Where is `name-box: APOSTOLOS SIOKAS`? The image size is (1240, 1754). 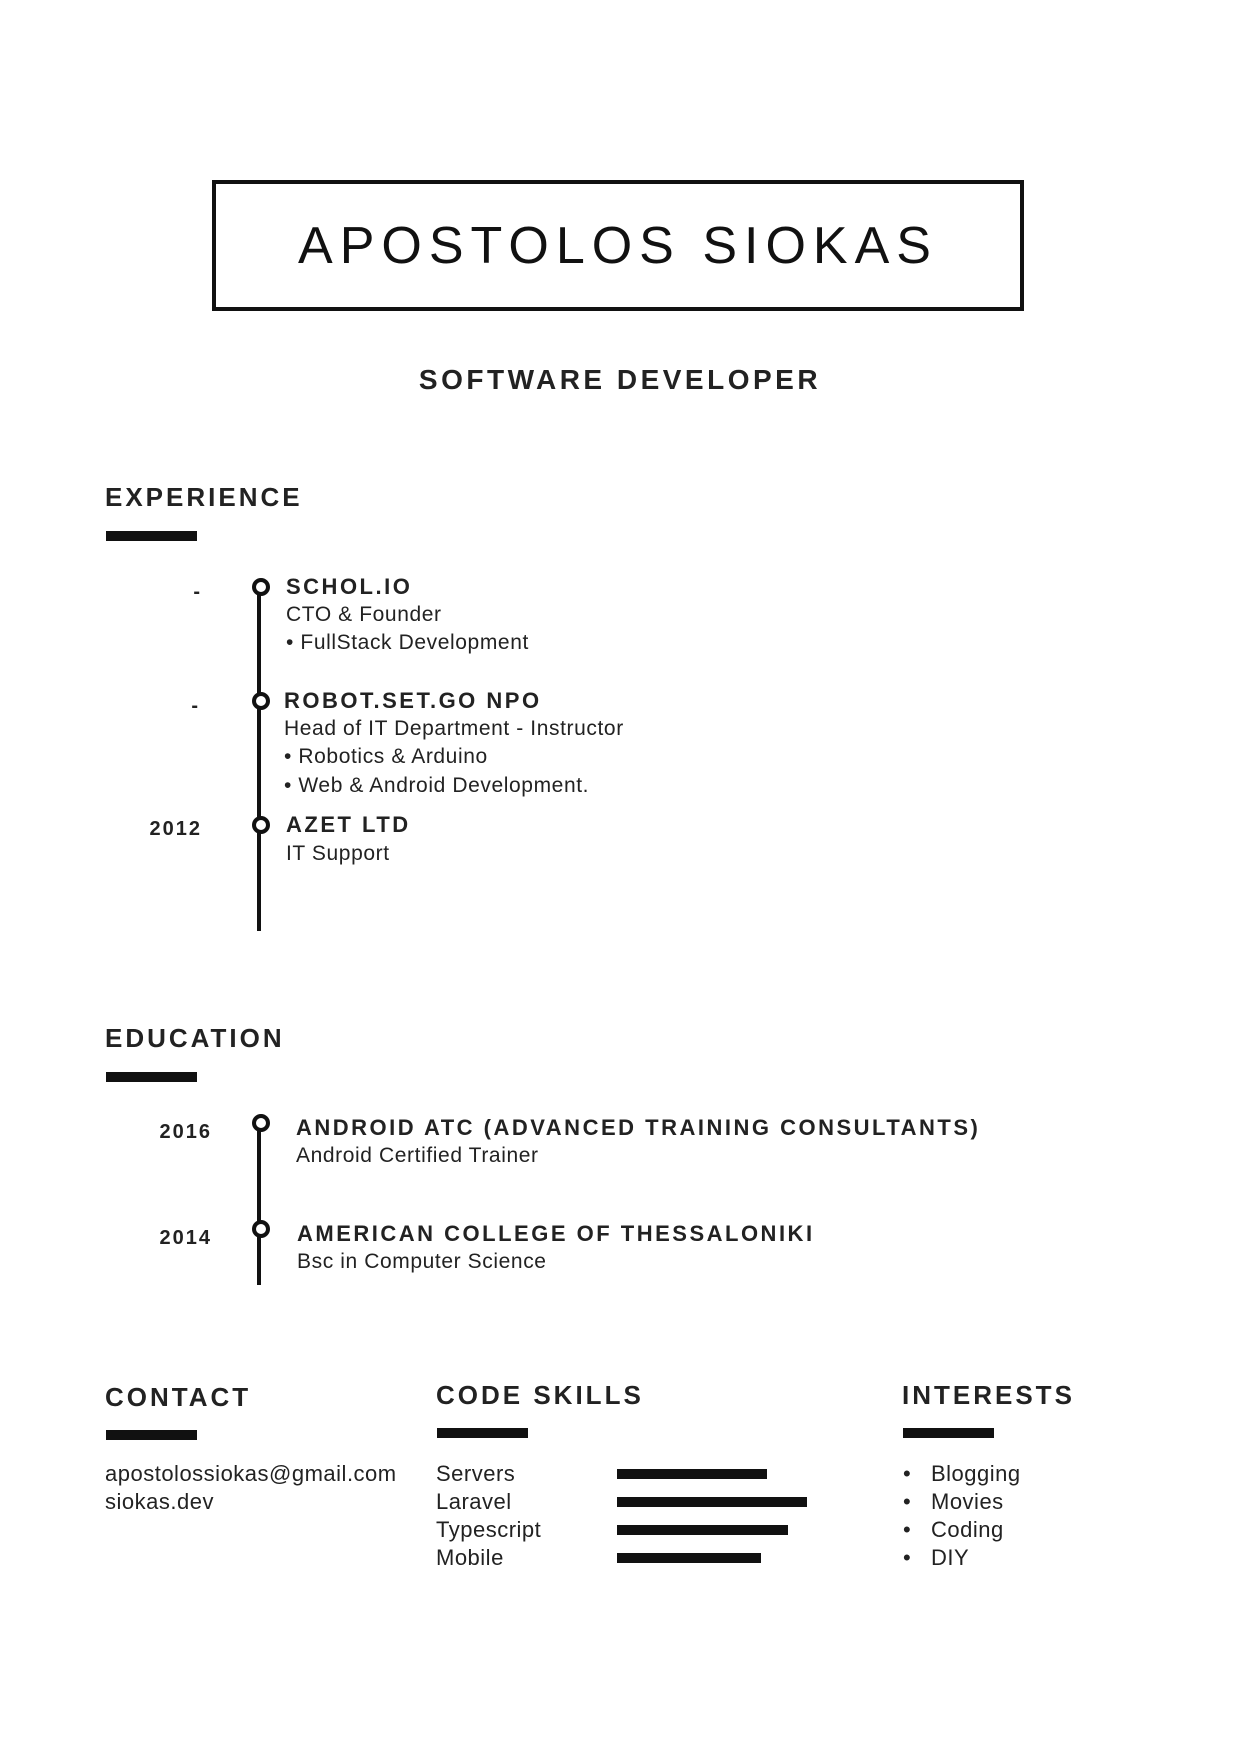 name-box: APOSTOLOS SIOKAS is located at coordinates (618, 245).